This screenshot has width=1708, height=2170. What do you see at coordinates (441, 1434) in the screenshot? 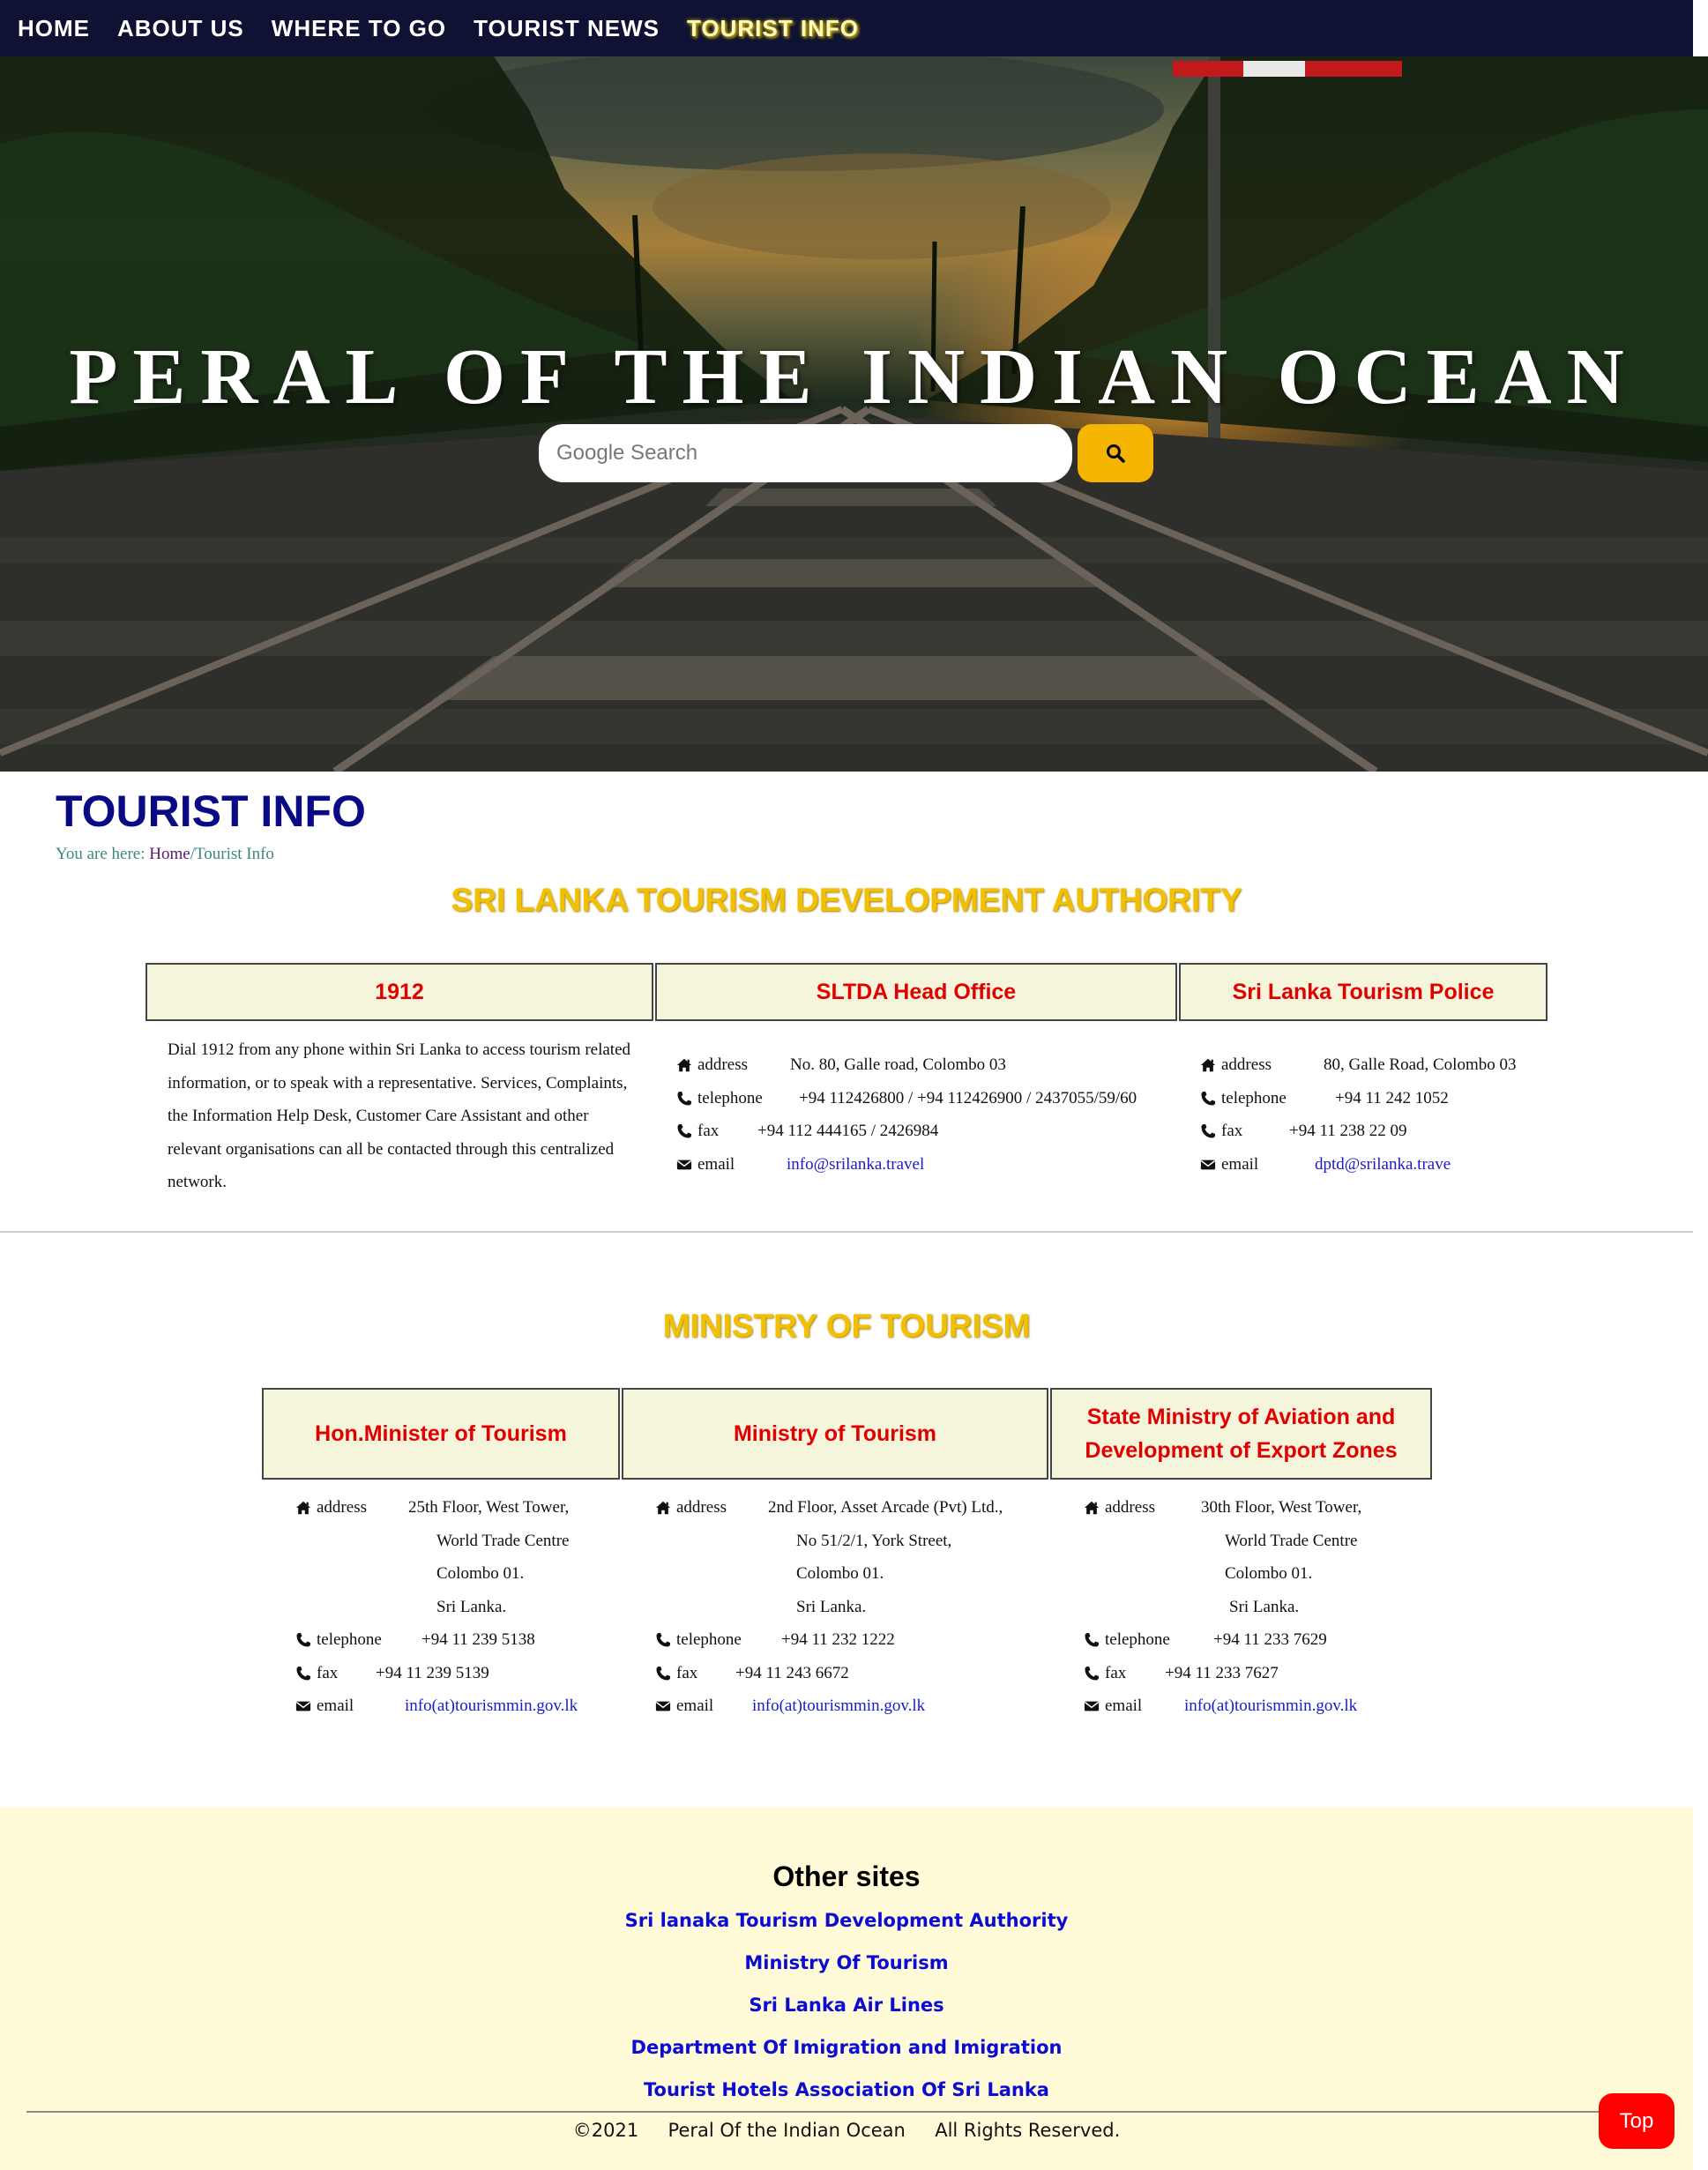
I see `hon-minister-heading: Hon.Minister of Tourism` at bounding box center [441, 1434].